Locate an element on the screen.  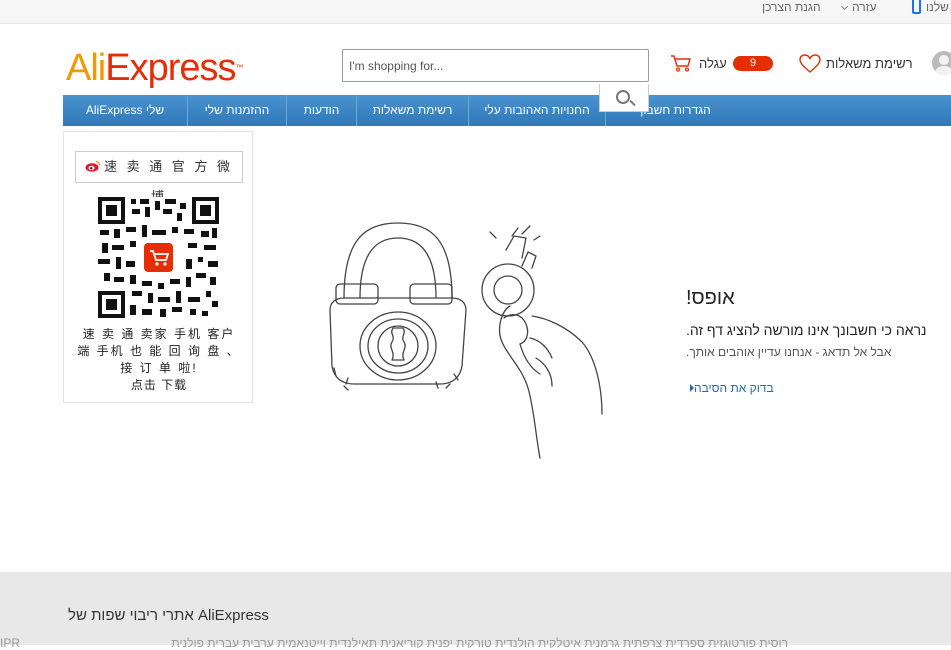
check-reason-link: בדוק את הסיבה is located at coordinates (730, 388).